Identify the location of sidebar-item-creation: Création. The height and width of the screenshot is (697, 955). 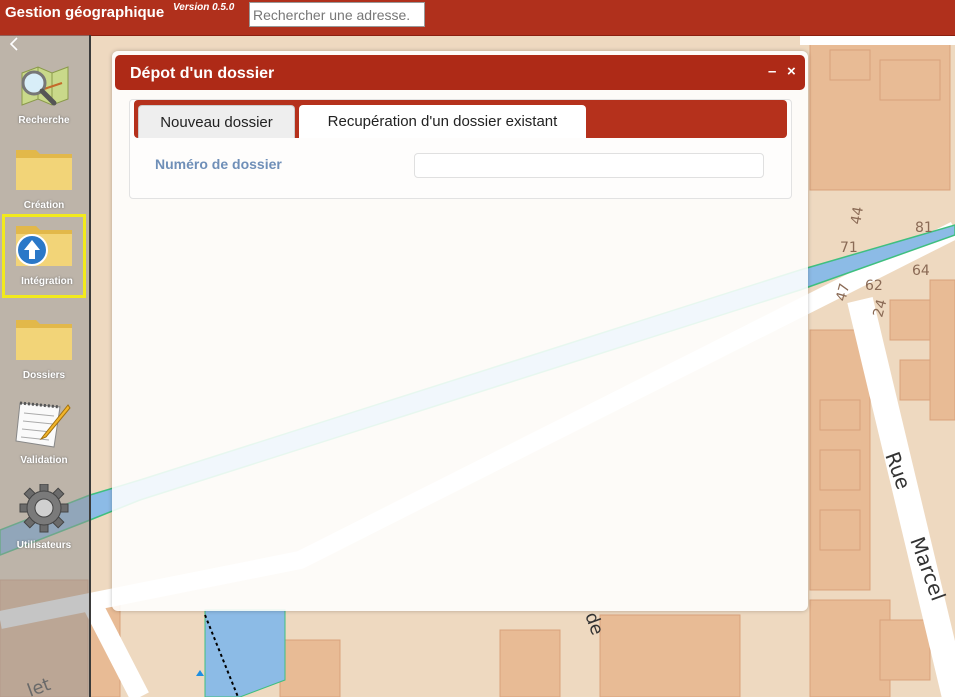
(44, 180).